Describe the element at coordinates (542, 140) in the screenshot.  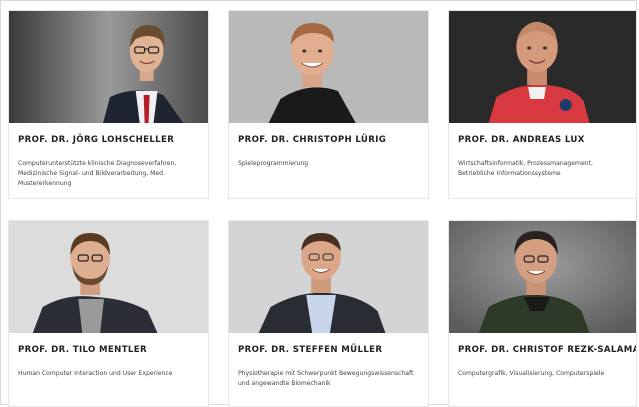
I see `profile-name: PROF. DR. ANDREAS LUX` at that location.